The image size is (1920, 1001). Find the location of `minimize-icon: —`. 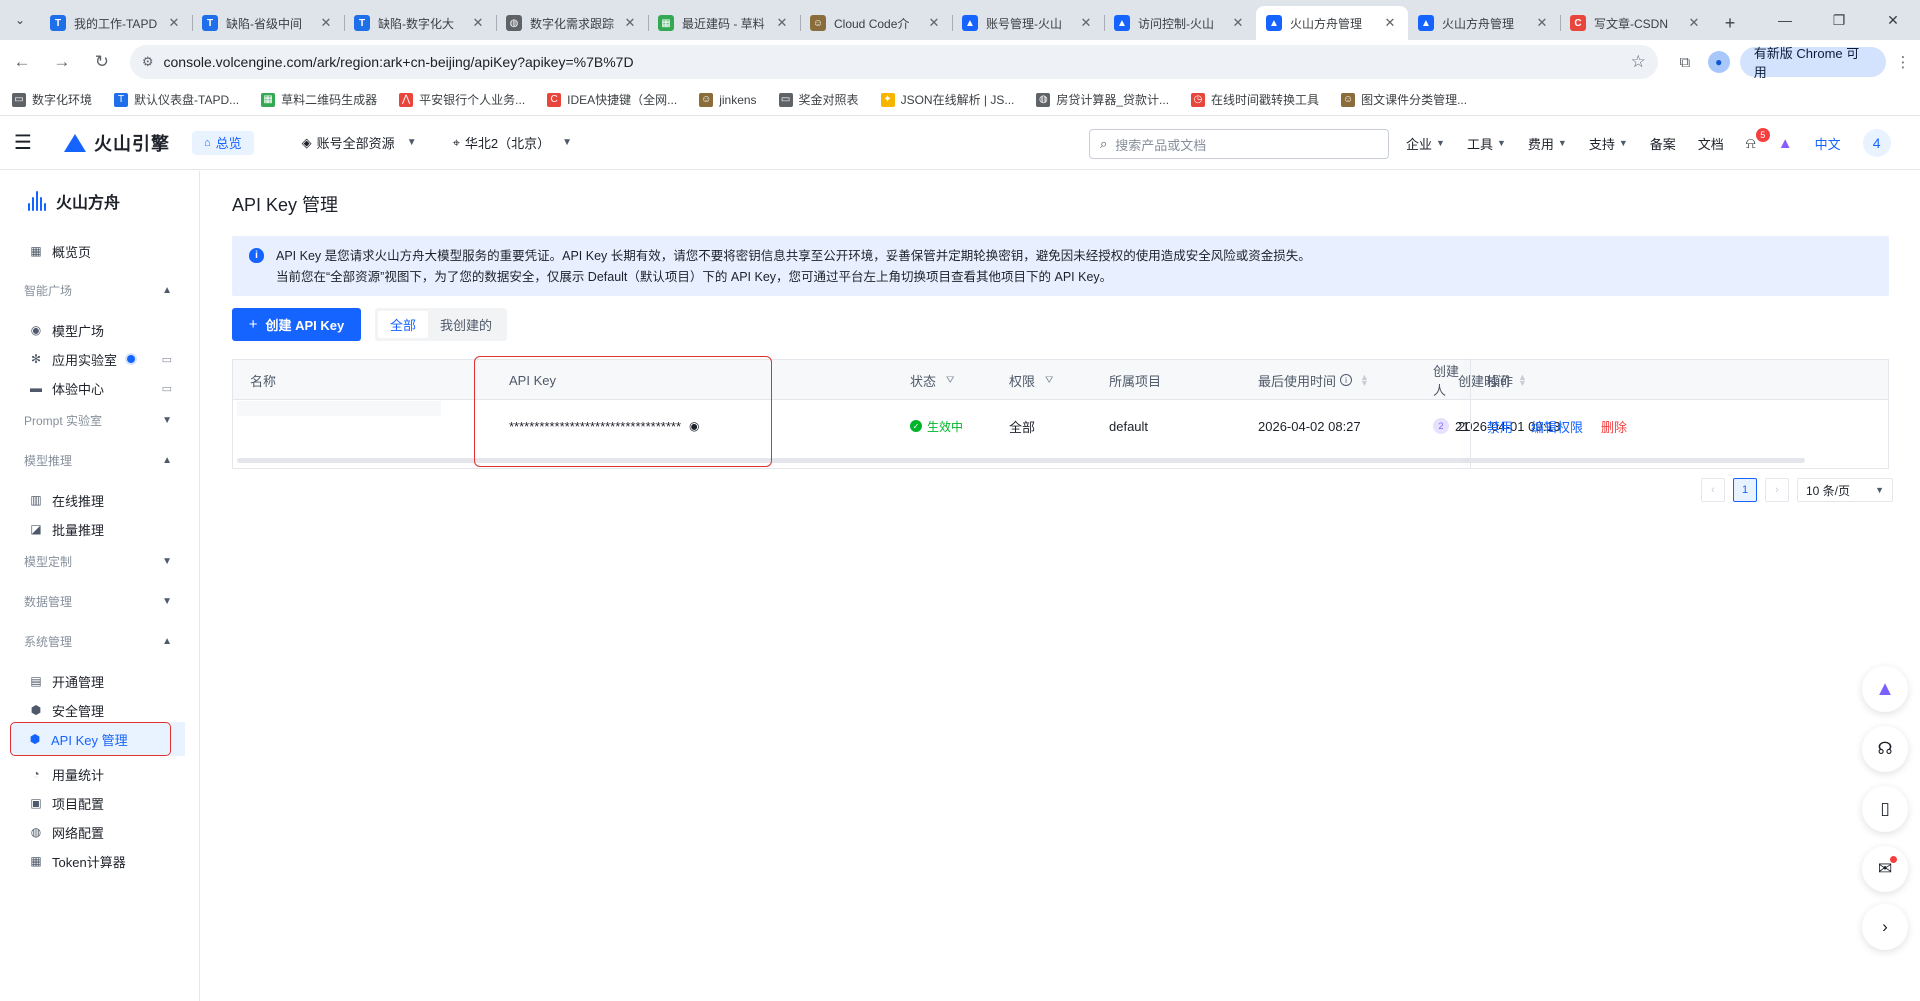

minimize-icon: — is located at coordinates (1785, 20).